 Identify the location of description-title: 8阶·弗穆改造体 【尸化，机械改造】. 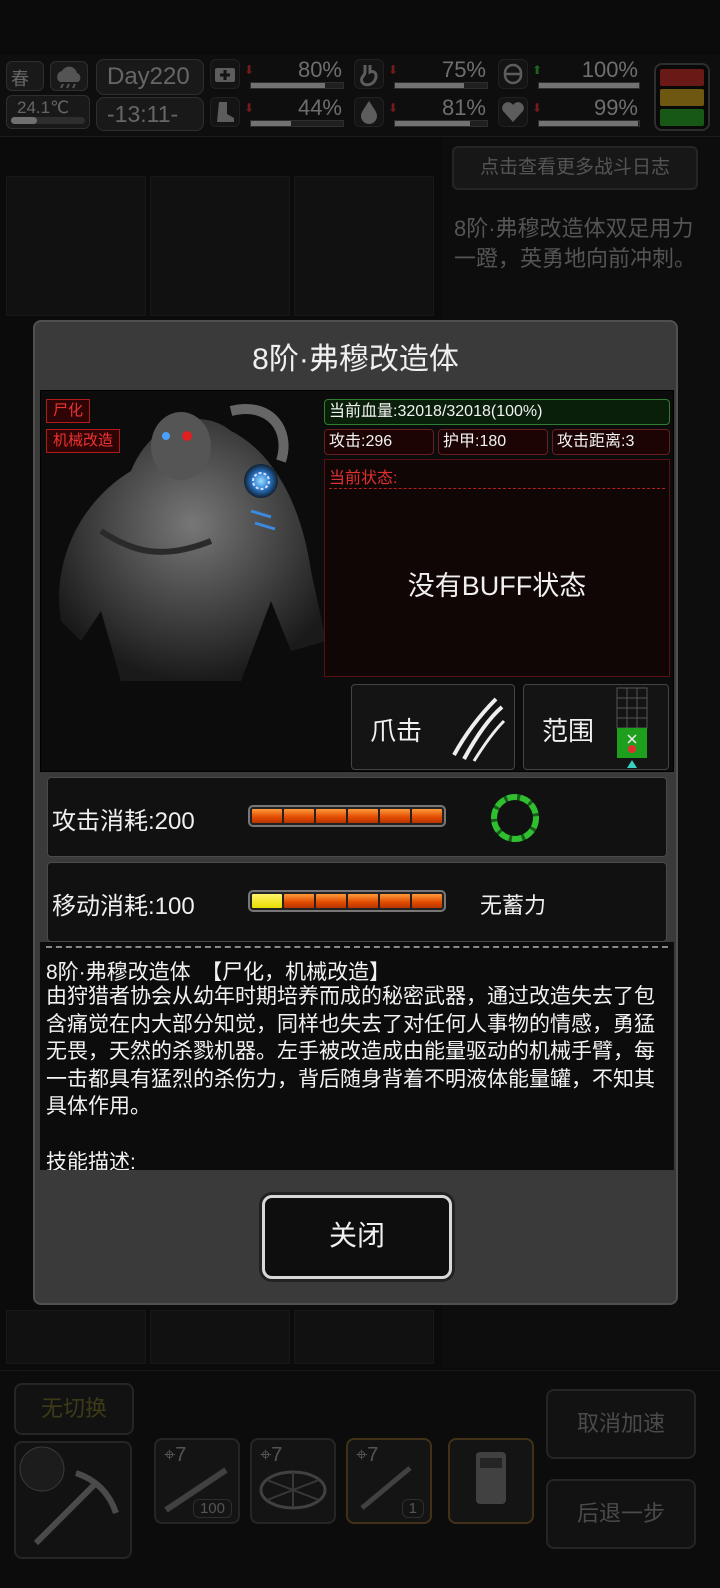
(218, 972).